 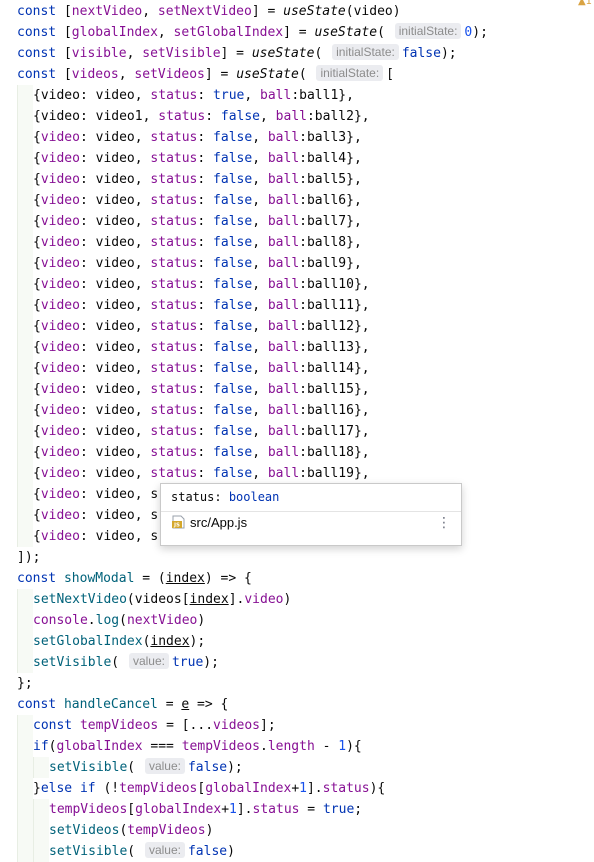 What do you see at coordinates (297, 683) in the screenshot?
I see `code-line: };` at bounding box center [297, 683].